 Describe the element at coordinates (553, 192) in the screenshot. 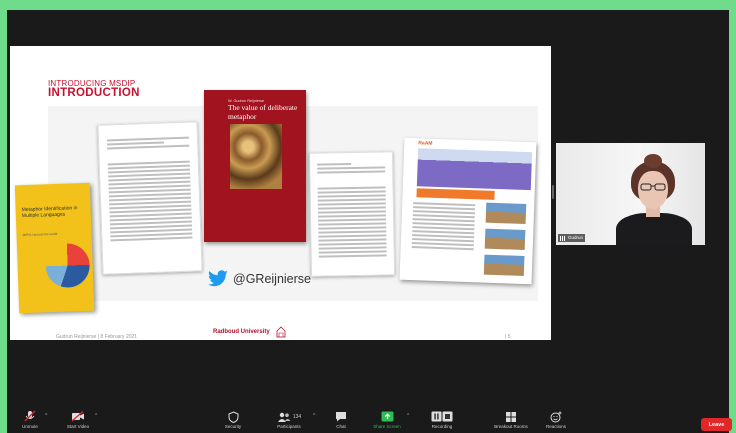

I see `panel-resize-handle` at that location.